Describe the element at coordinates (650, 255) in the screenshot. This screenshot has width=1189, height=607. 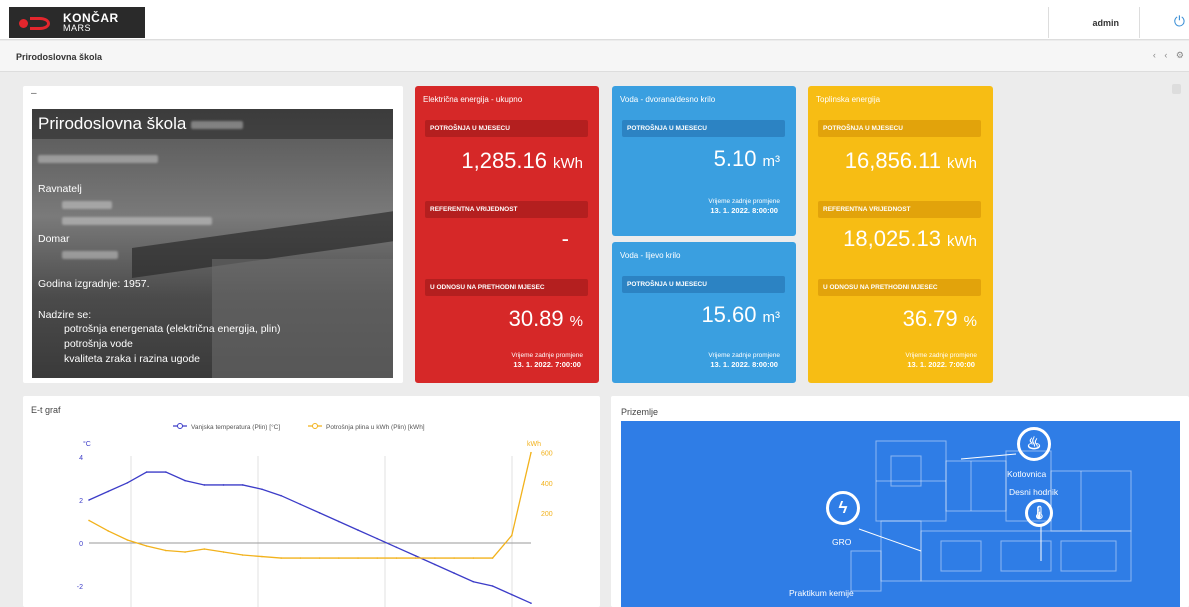
I see `tile-title: Voda - lijevo krilo` at that location.